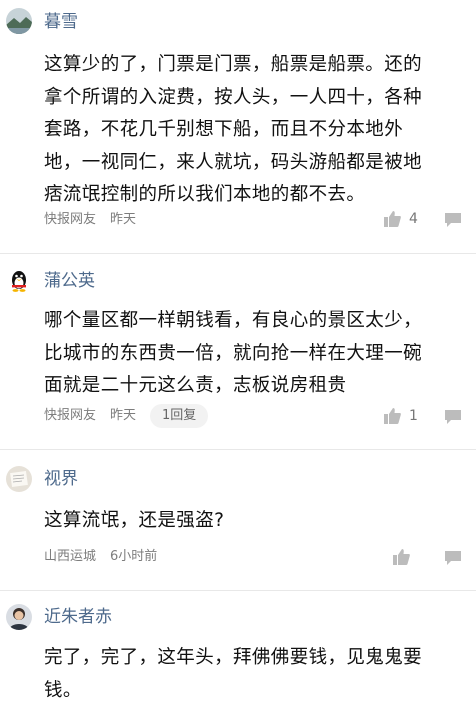 The width and height of the screenshot is (476, 717). Describe the element at coordinates (233, 353) in the screenshot. I see `comment-line: 比城市的东西贵一倍，就向抢一样在大理一碗` at that location.